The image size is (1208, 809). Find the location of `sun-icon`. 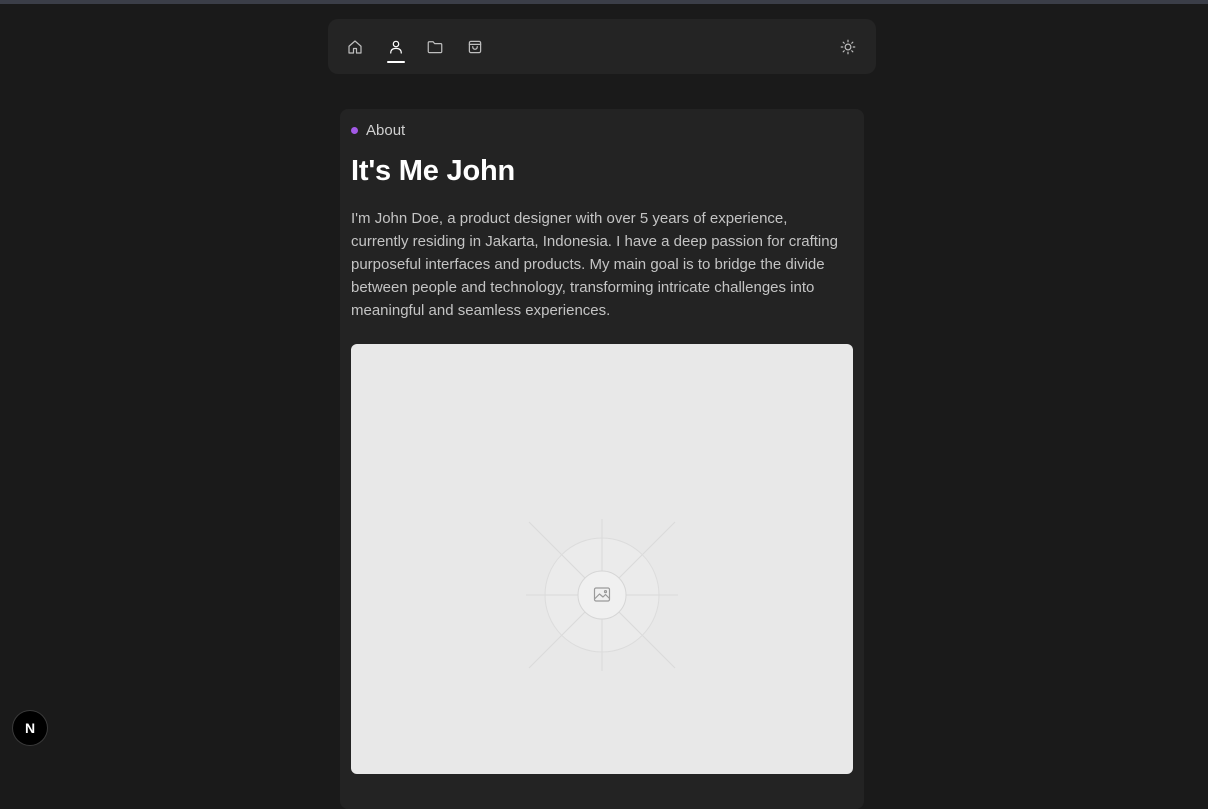

sun-icon is located at coordinates (848, 47).